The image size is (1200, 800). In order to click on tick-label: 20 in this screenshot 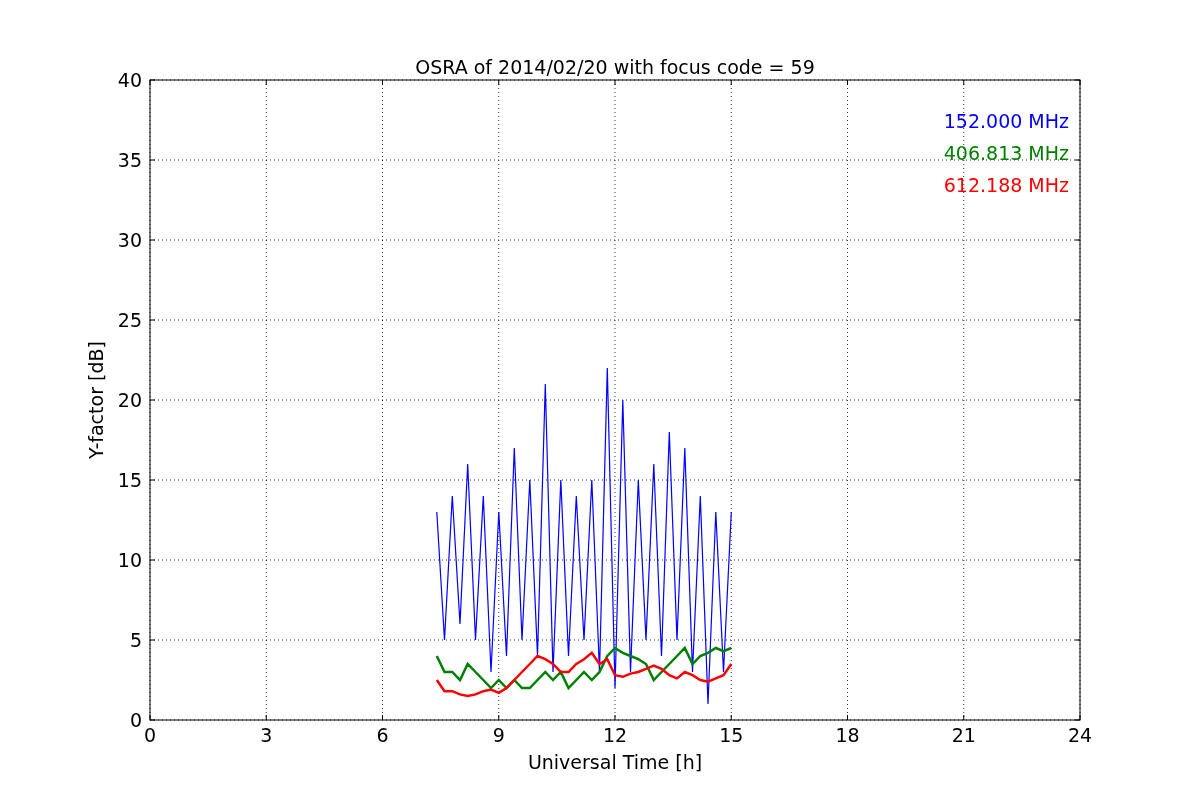, I will do `click(129, 400)`.